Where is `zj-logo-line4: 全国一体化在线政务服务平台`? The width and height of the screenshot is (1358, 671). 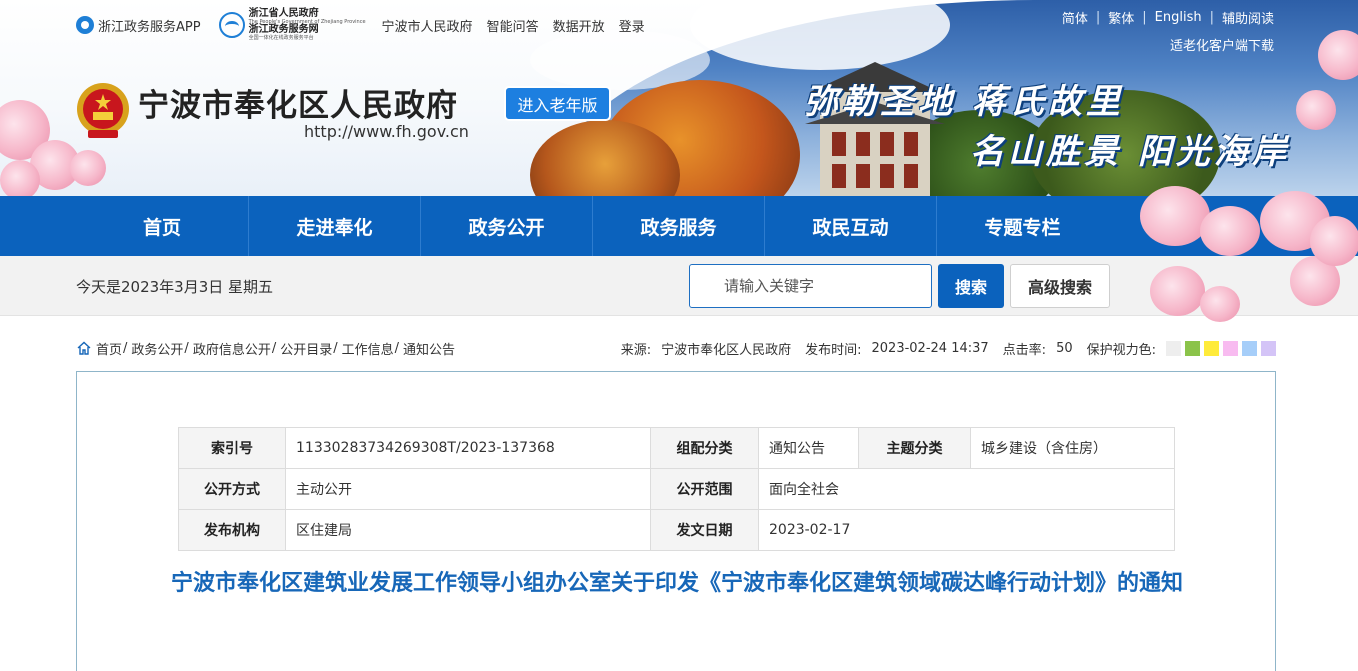 zj-logo-line4: 全国一体化在线政务服务平台 is located at coordinates (281, 37).